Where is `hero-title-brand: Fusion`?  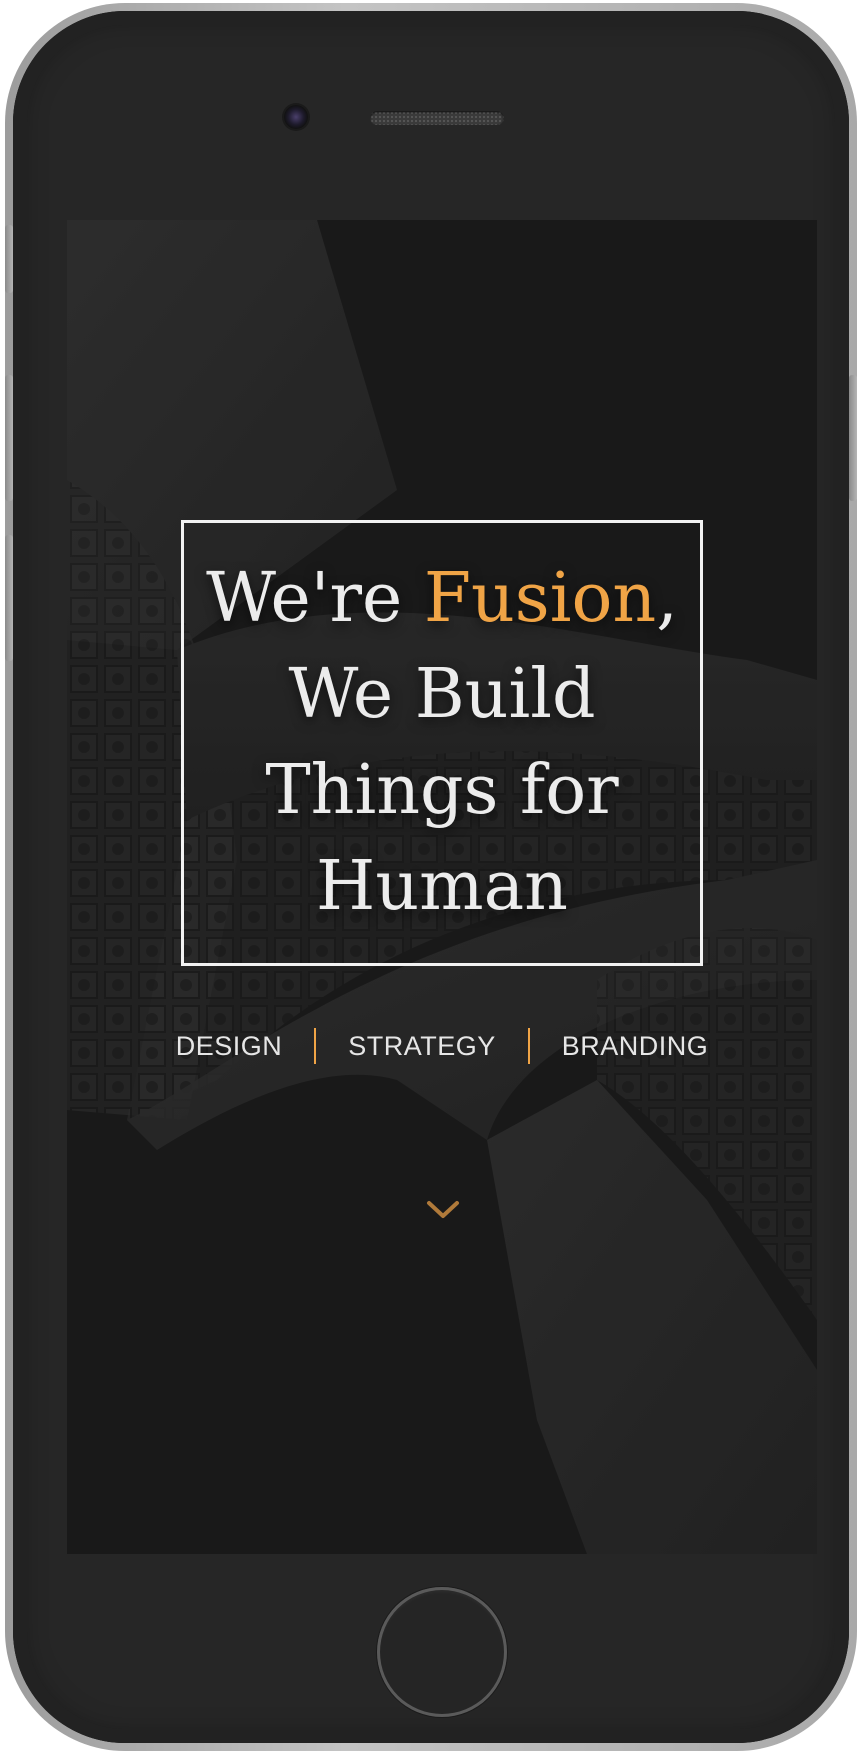
hero-title-brand: Fusion is located at coordinates (540, 598).